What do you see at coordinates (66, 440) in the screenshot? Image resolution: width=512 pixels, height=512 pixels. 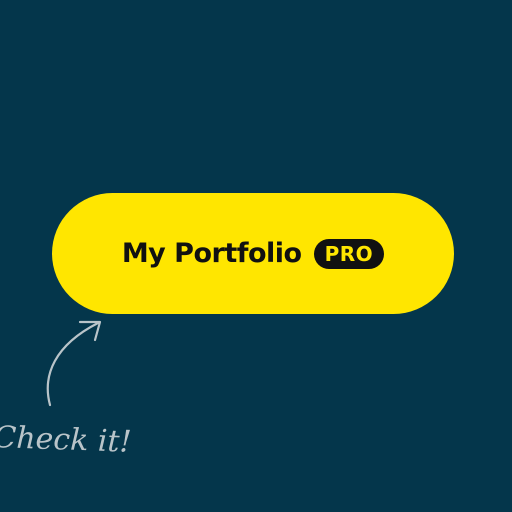 I see `check-it-annotation: Check it!` at bounding box center [66, 440].